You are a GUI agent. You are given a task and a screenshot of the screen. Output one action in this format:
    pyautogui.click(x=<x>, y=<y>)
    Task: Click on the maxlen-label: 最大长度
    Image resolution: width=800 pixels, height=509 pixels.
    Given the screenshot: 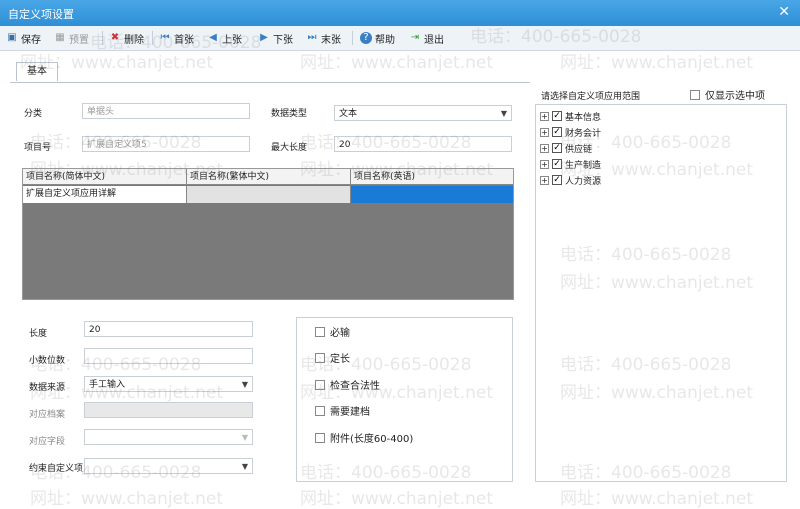 What is the action you would take?
    pyautogui.click(x=289, y=148)
    